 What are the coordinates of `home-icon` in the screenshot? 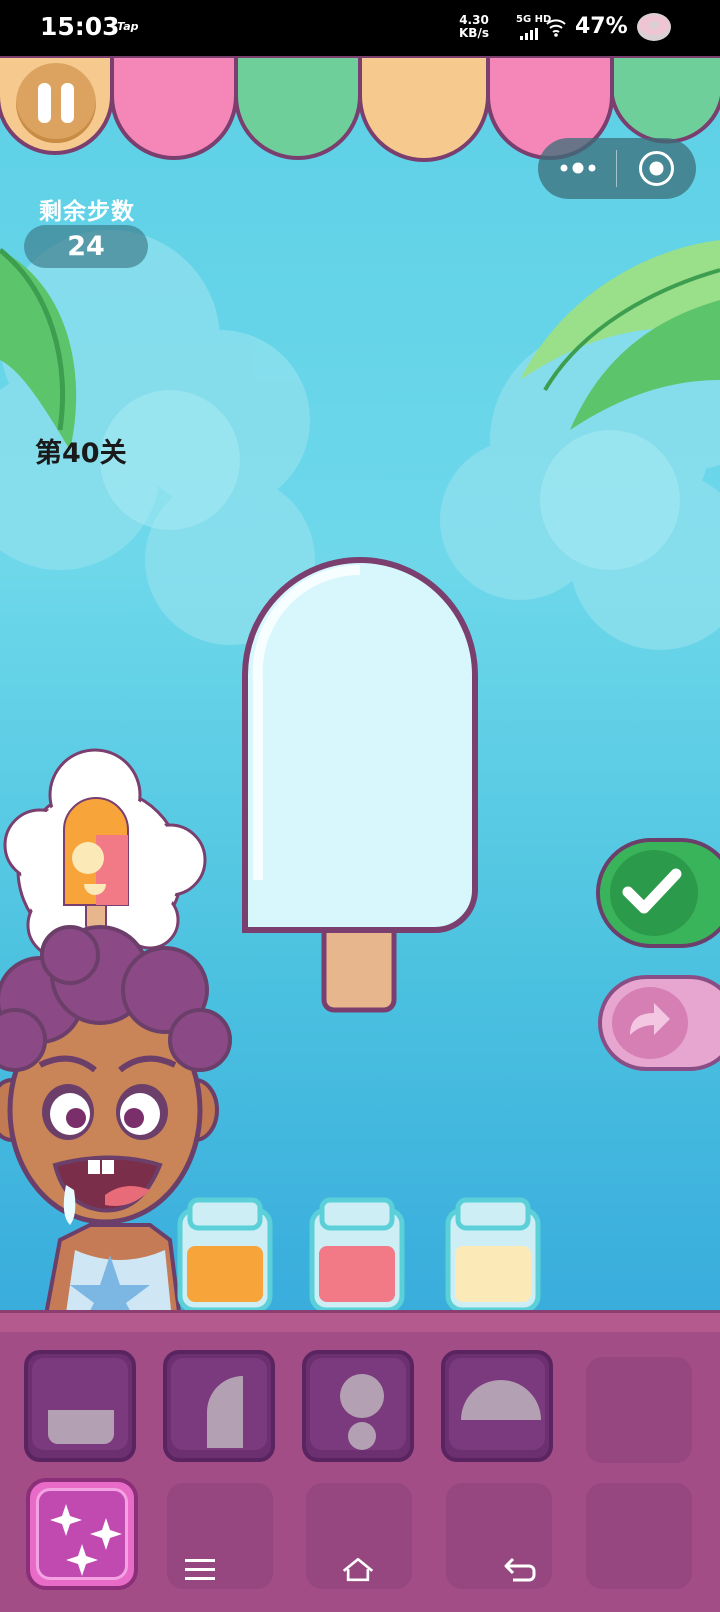 It's located at (358, 1570).